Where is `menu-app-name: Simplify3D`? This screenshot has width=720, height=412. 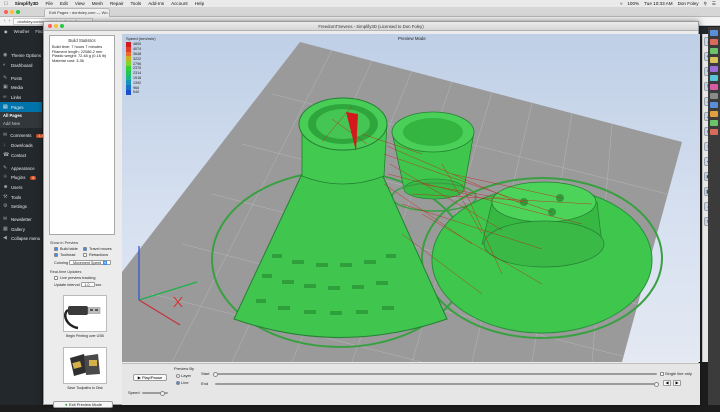
menu-app-name: Simplify3D is located at coordinates (27, 3).